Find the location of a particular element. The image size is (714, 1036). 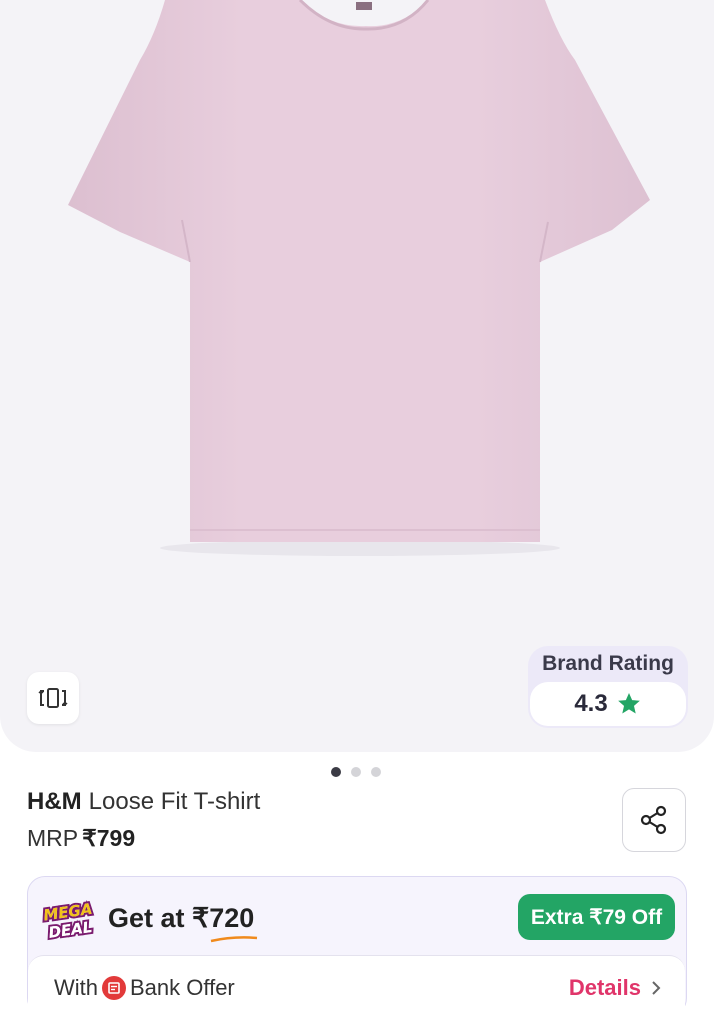

details-link: Details is located at coordinates (615, 988).